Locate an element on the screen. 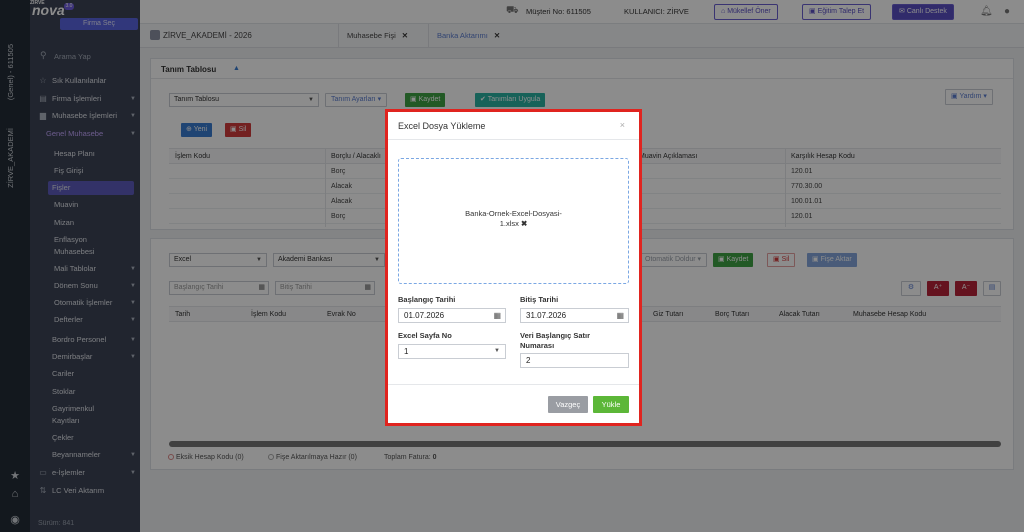 The height and width of the screenshot is (532, 1024). file-name-line2: 1.xlsx is located at coordinates (509, 223).